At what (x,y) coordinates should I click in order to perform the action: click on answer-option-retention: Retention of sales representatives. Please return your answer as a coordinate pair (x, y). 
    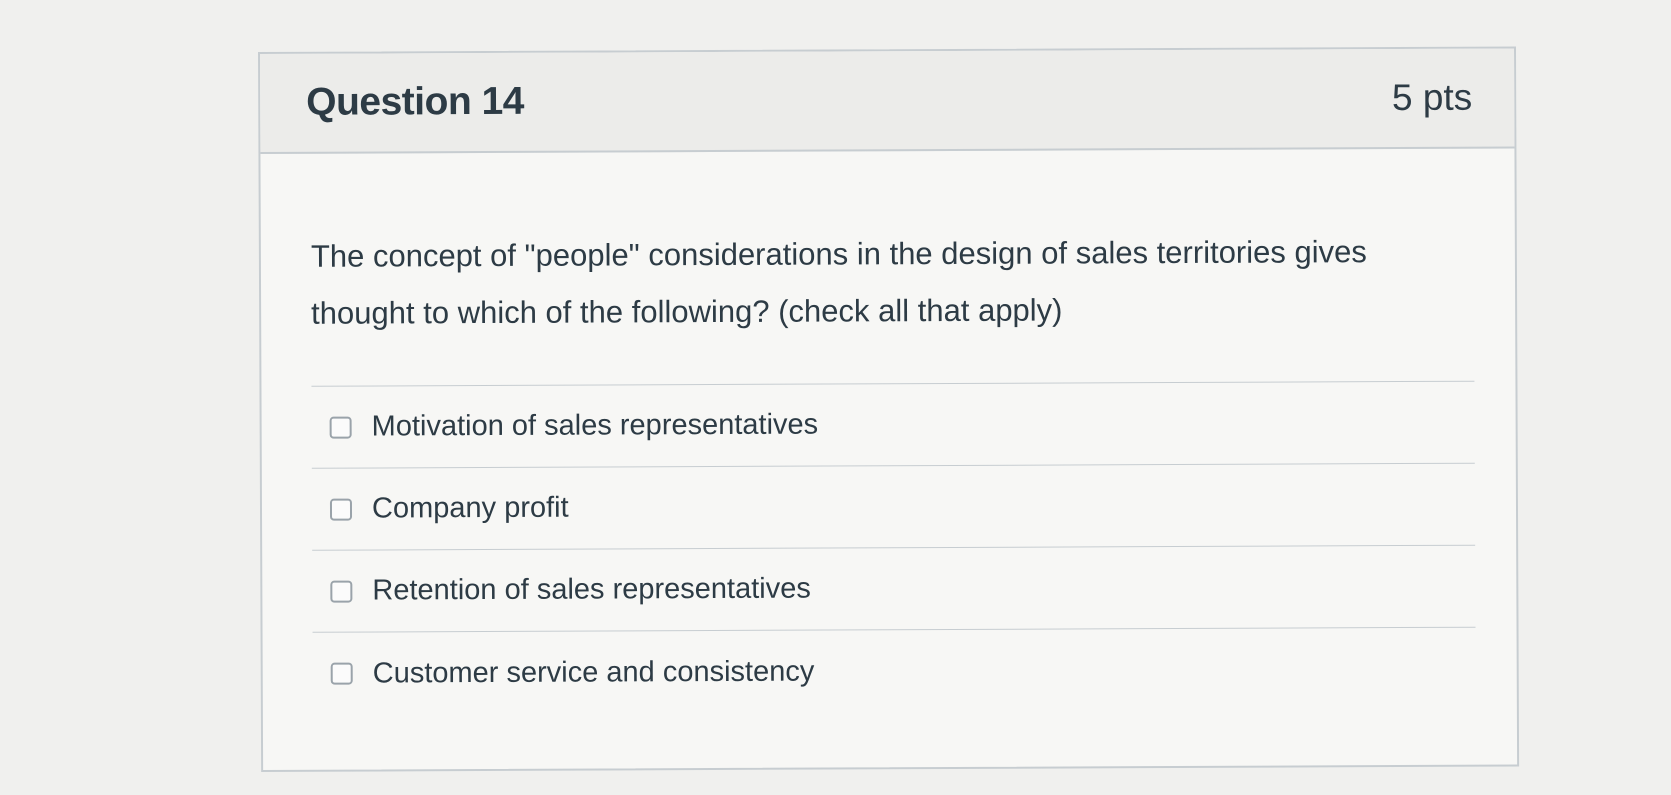
    Looking at the image, I should click on (894, 589).